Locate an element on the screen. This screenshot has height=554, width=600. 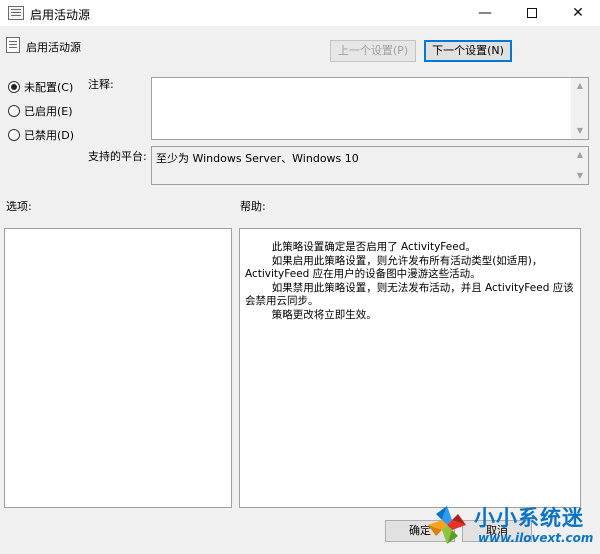
policy-document-icon is located at coordinates (16, 13).